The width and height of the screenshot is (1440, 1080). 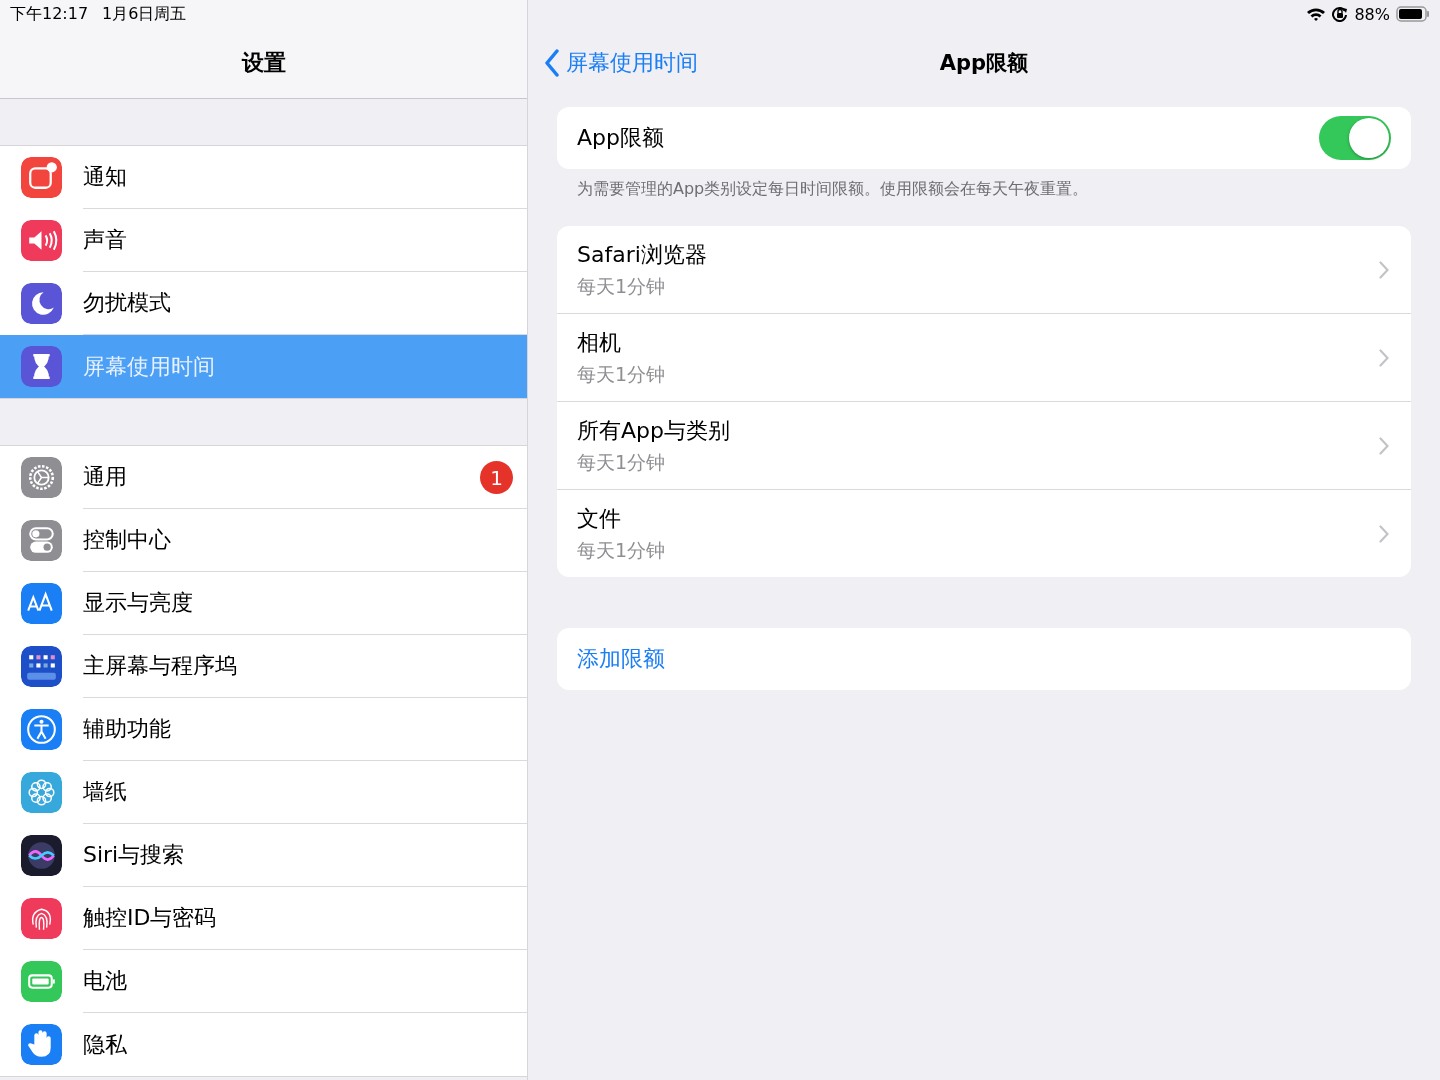 What do you see at coordinates (263, 918) in the screenshot?
I see `settings-item: 触控ID与密码` at bounding box center [263, 918].